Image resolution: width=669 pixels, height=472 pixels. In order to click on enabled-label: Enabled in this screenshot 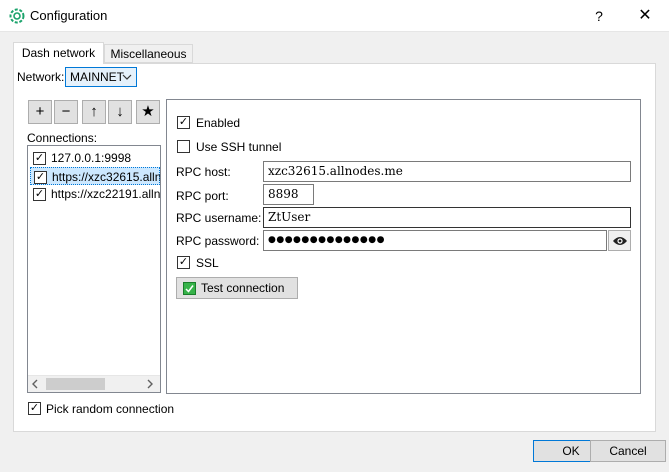, I will do `click(218, 123)`.